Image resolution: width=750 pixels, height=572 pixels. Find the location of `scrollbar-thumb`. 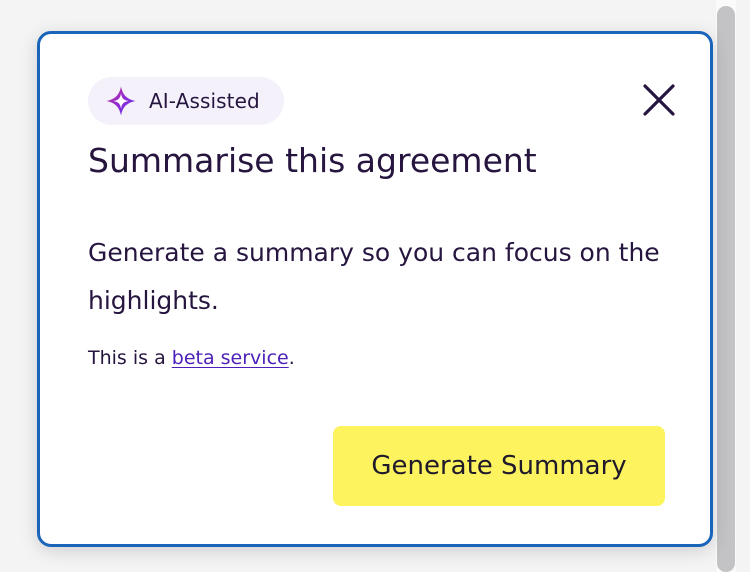

scrollbar-thumb is located at coordinates (726, 289).